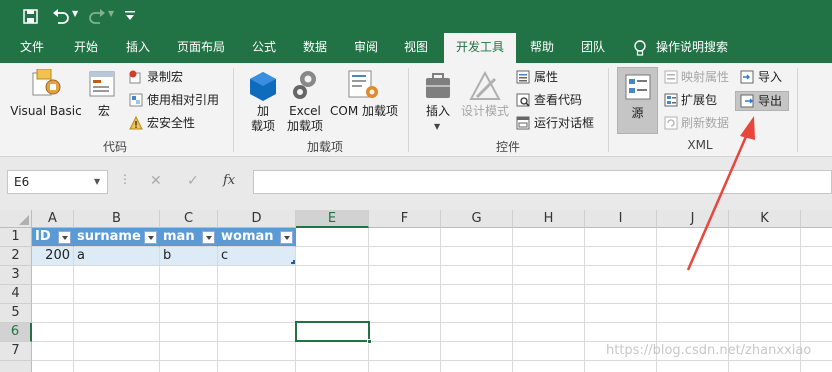 The image size is (832, 372). Describe the element at coordinates (117, 219) in the screenshot. I see `column-header: B` at that location.